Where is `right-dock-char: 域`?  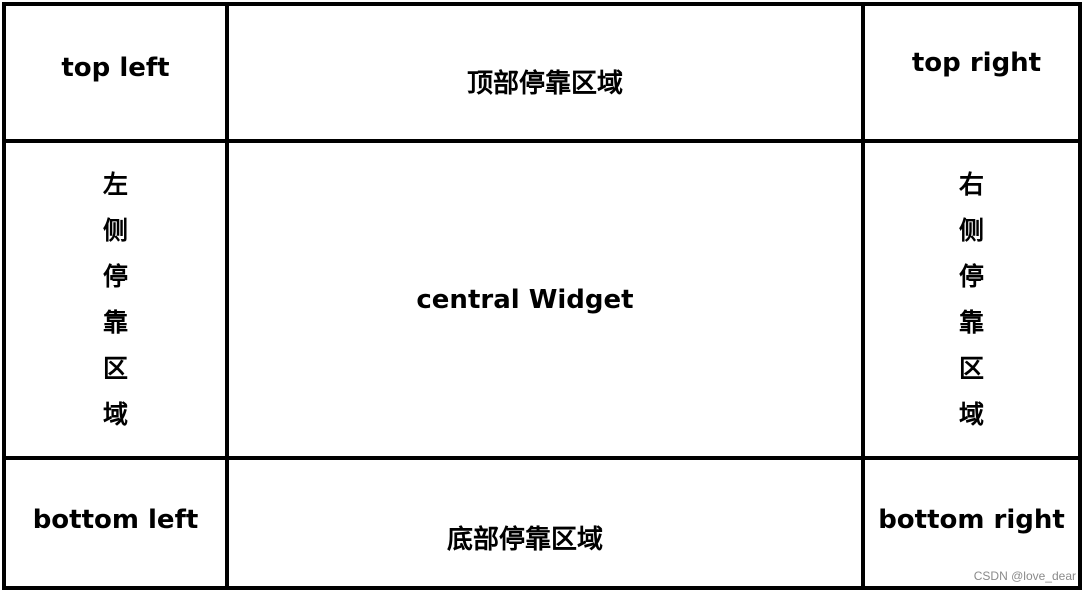 right-dock-char: 域 is located at coordinates (971, 414).